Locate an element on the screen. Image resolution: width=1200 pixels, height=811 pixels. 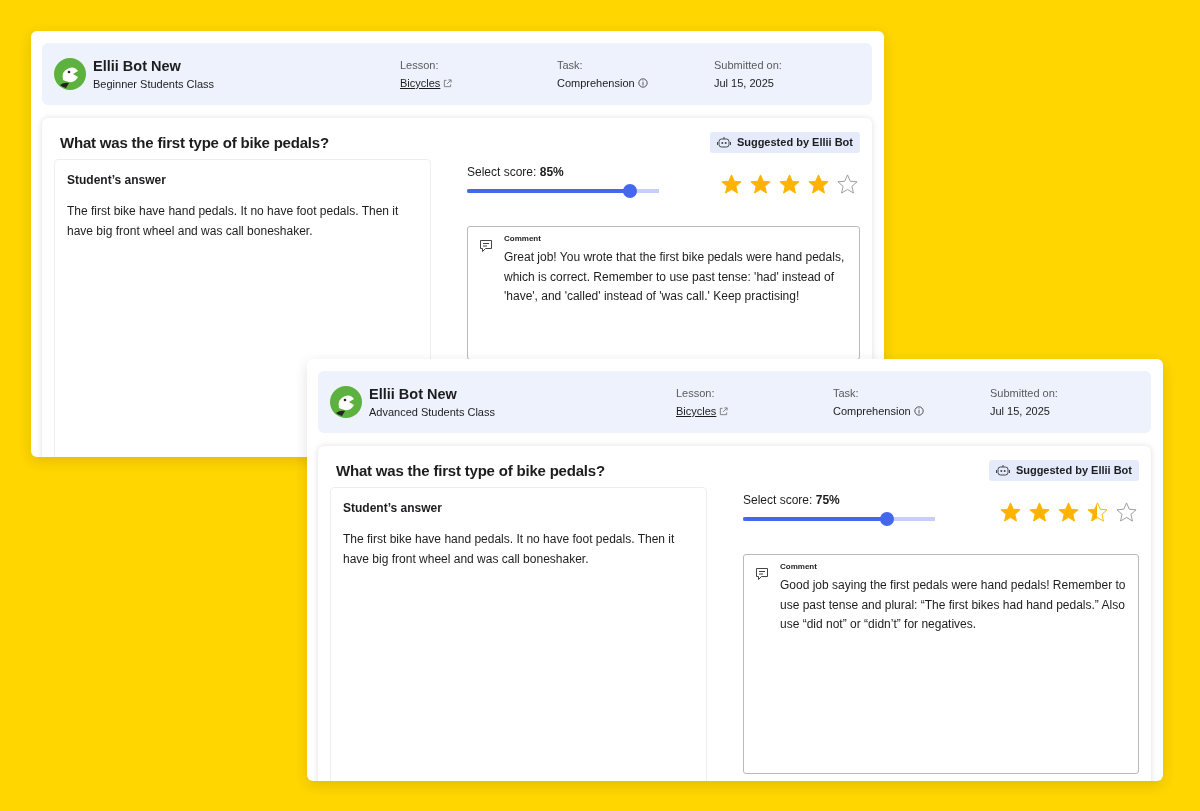
comment-text: Great job! You wrote that the first bike pedals were hand pedals, which is correct. Remember to use past tense: 'had' instead of 'have', and 'called' instead of 'was call.' Keep practising! is located at coordinates (675, 277).